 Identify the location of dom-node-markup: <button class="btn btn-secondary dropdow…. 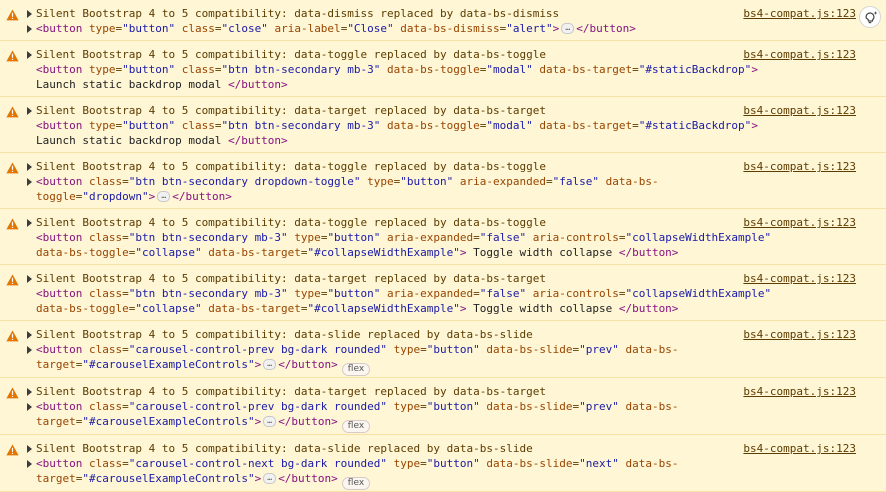
(347, 189).